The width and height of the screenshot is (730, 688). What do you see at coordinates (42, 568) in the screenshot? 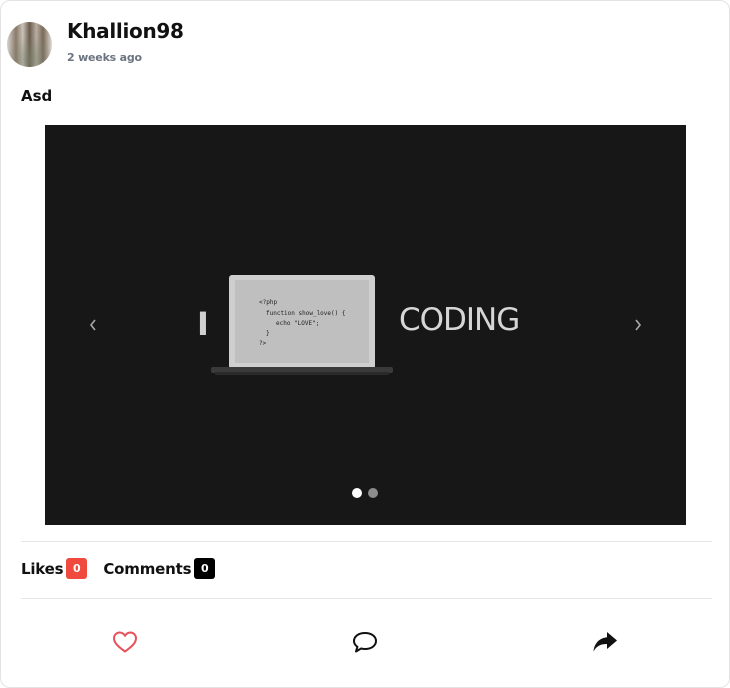
I see `likes-label: Likes` at bounding box center [42, 568].